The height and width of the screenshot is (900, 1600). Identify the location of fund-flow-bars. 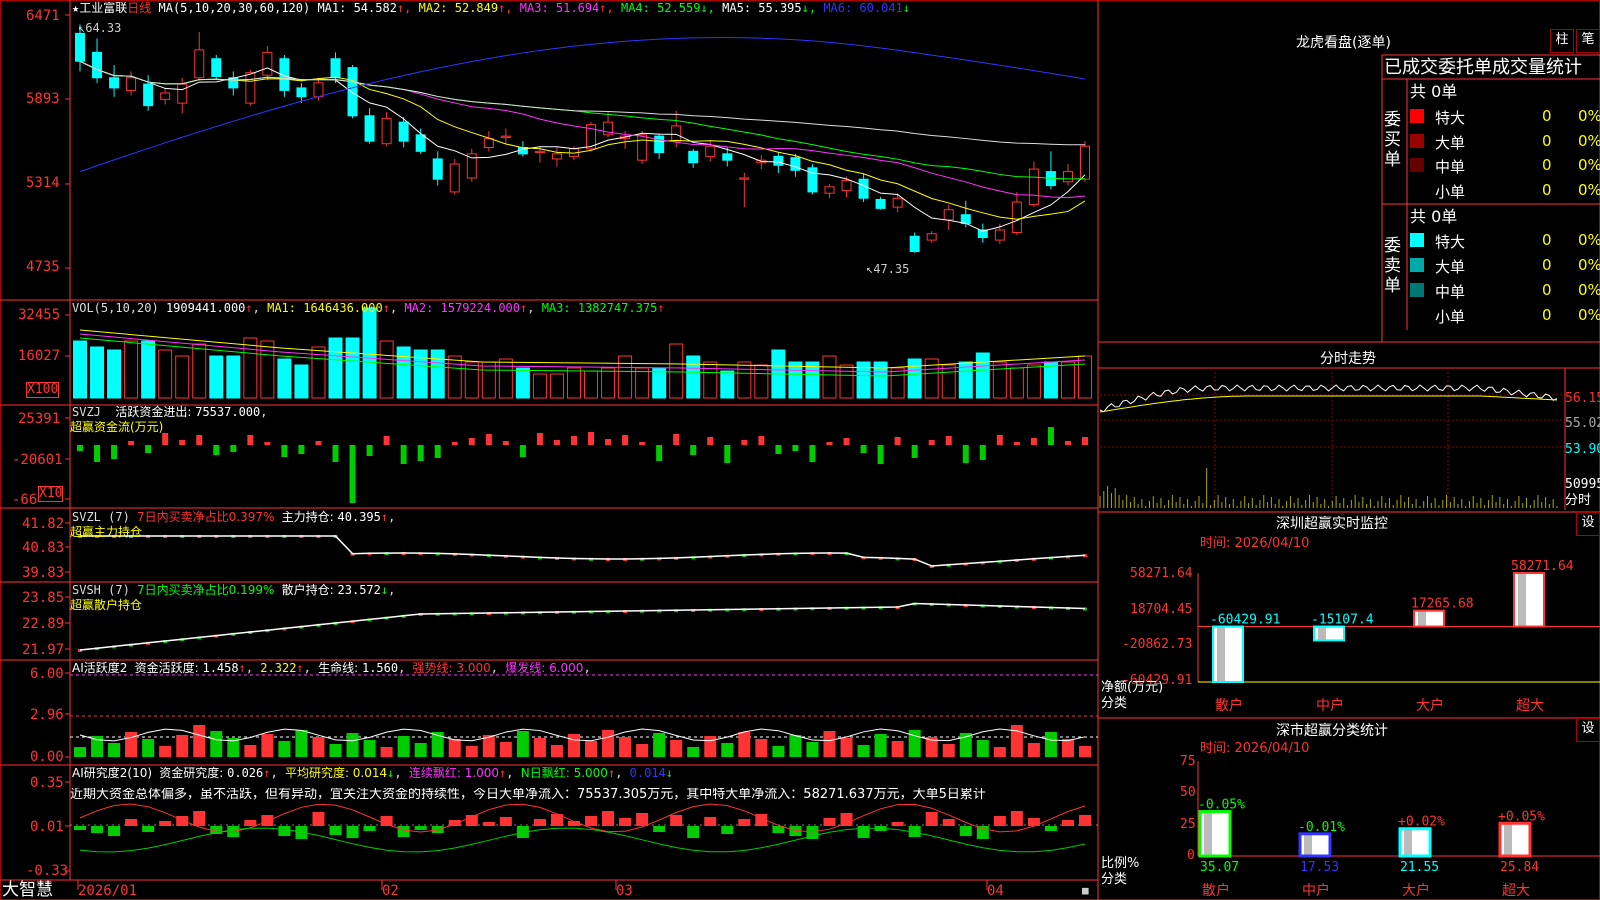
(582, 465).